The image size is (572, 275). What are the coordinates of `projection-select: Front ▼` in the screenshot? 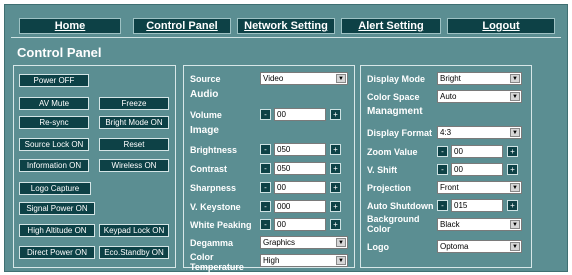 It's located at (479, 187).